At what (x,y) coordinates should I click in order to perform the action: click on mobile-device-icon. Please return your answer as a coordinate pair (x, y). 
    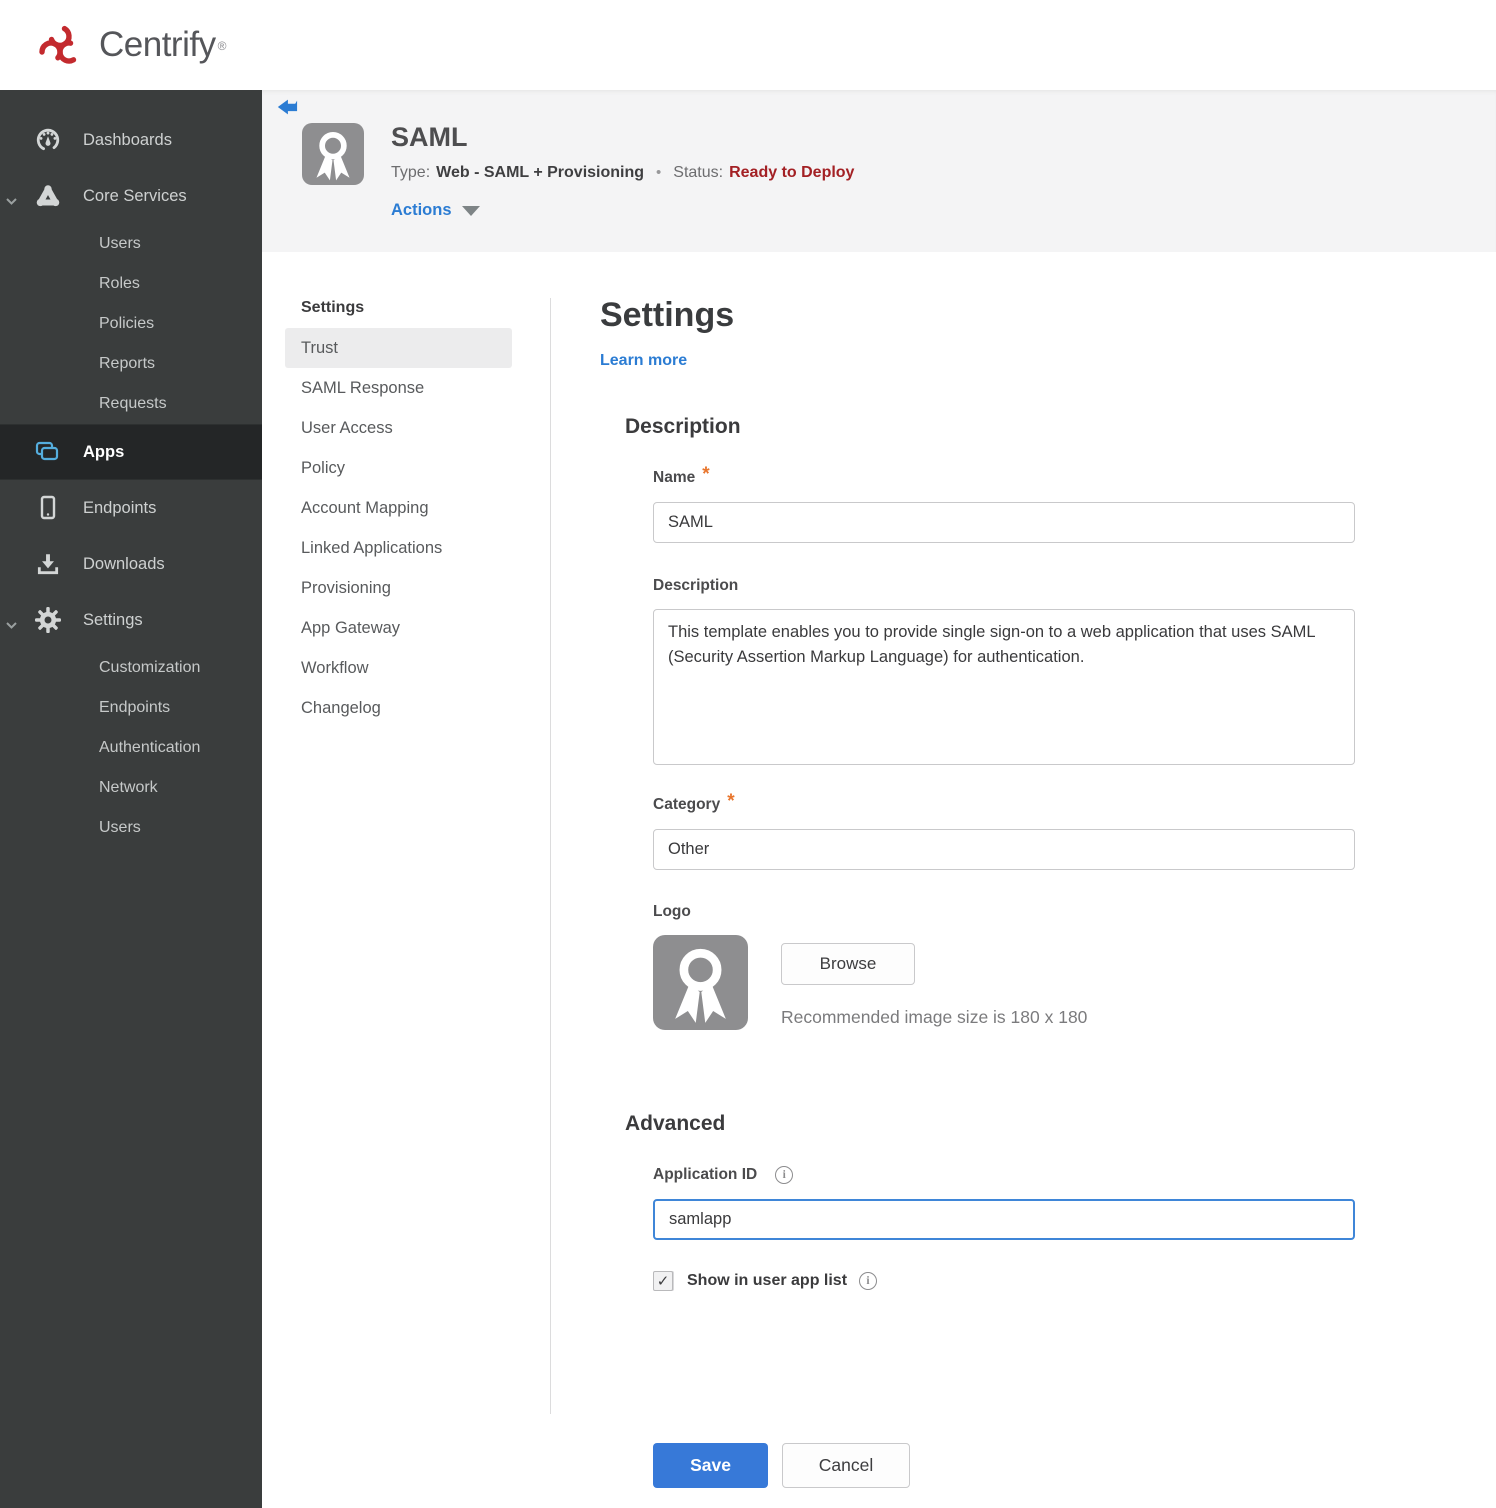
    Looking at the image, I should click on (48, 508).